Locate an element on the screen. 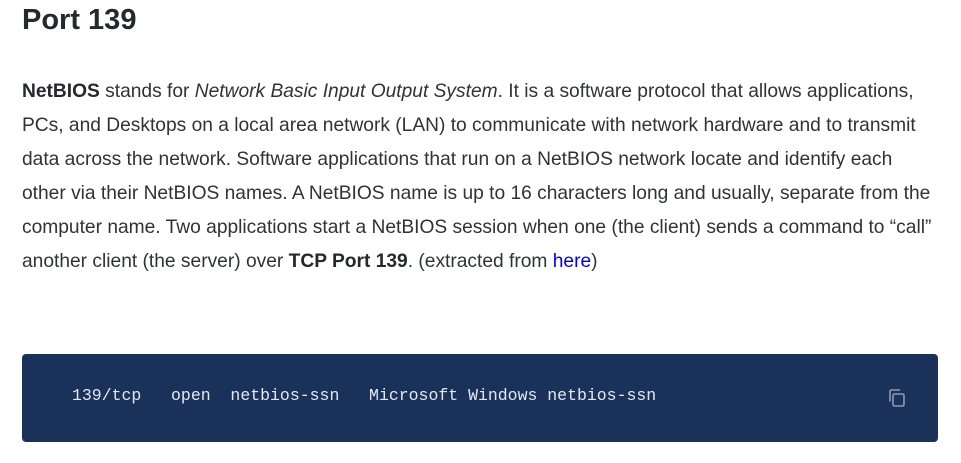 The width and height of the screenshot is (961, 463). netbios-term: NetBIOS is located at coordinates (61, 91).